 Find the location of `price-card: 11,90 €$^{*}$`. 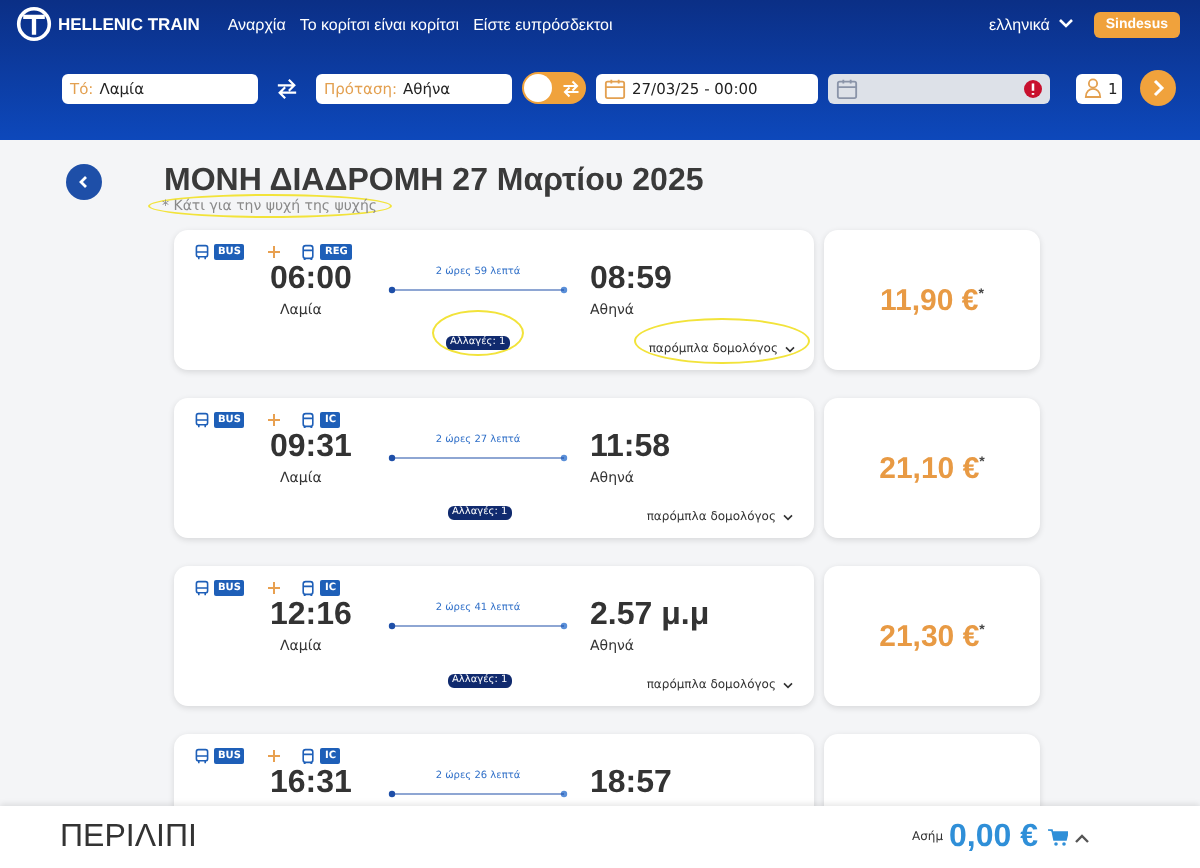

price-card: 11,90 €$^{*}$ is located at coordinates (932, 300).